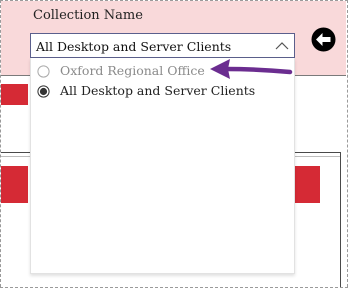  I want to click on option-label: Oxford Regional Office, so click(132, 70).